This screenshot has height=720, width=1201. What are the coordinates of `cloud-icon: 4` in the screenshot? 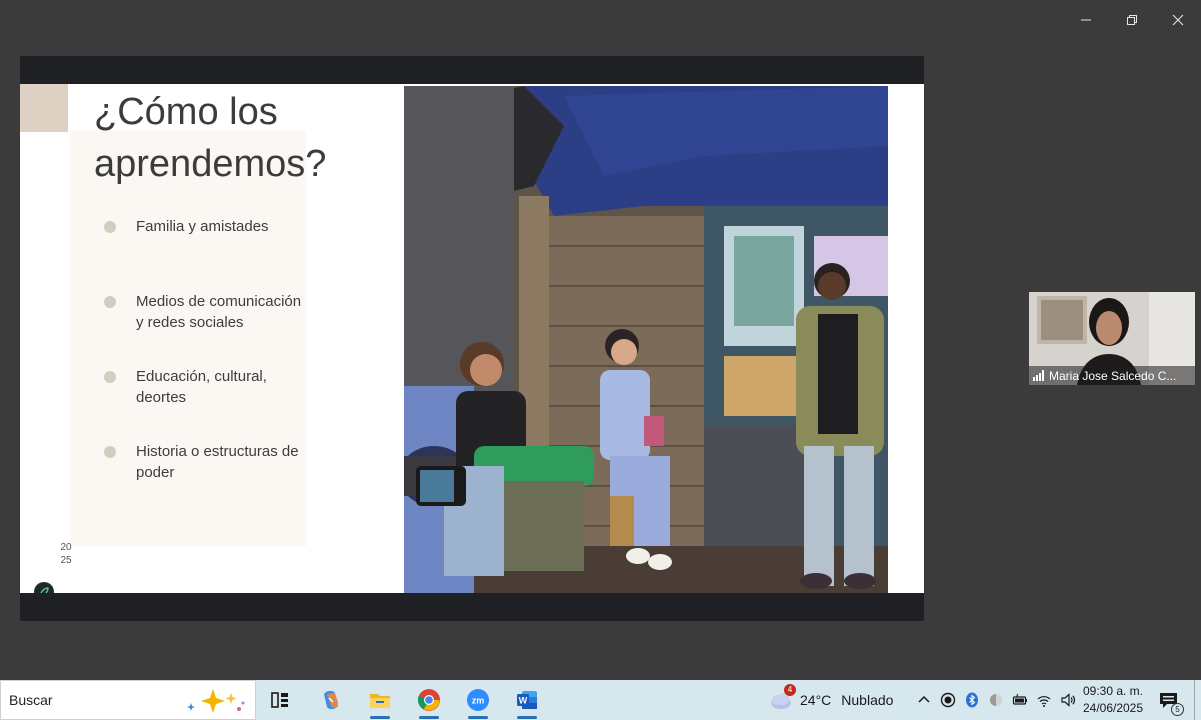 It's located at (781, 698).